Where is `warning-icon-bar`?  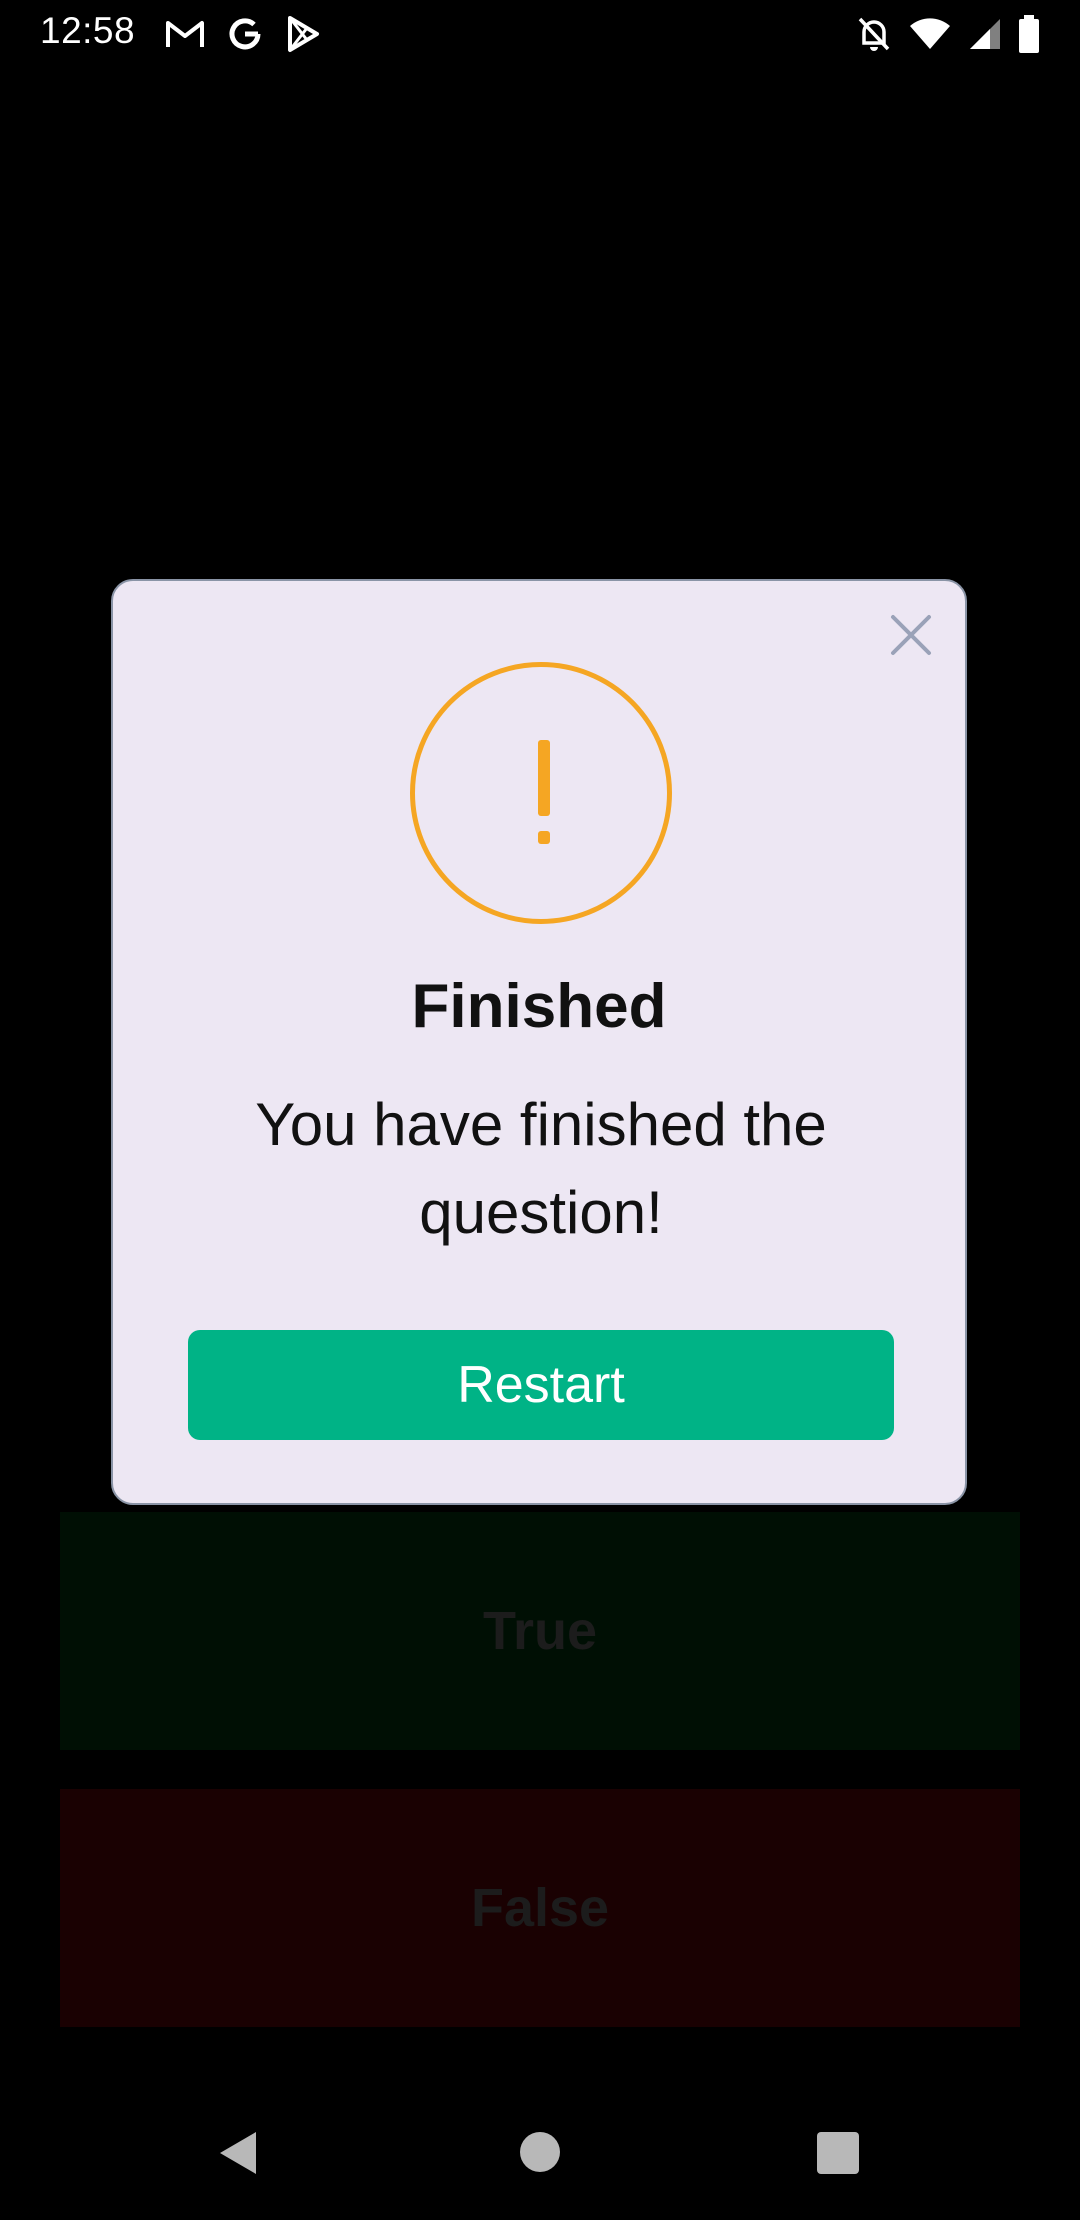 warning-icon-bar is located at coordinates (544, 778).